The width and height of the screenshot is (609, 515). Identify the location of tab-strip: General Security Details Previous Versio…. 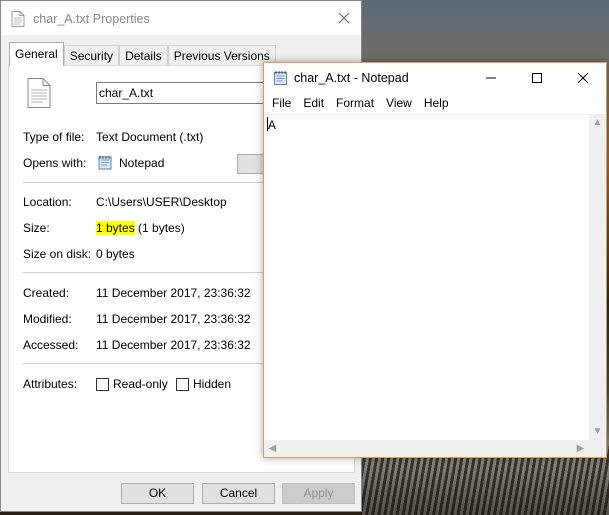
(142, 54).